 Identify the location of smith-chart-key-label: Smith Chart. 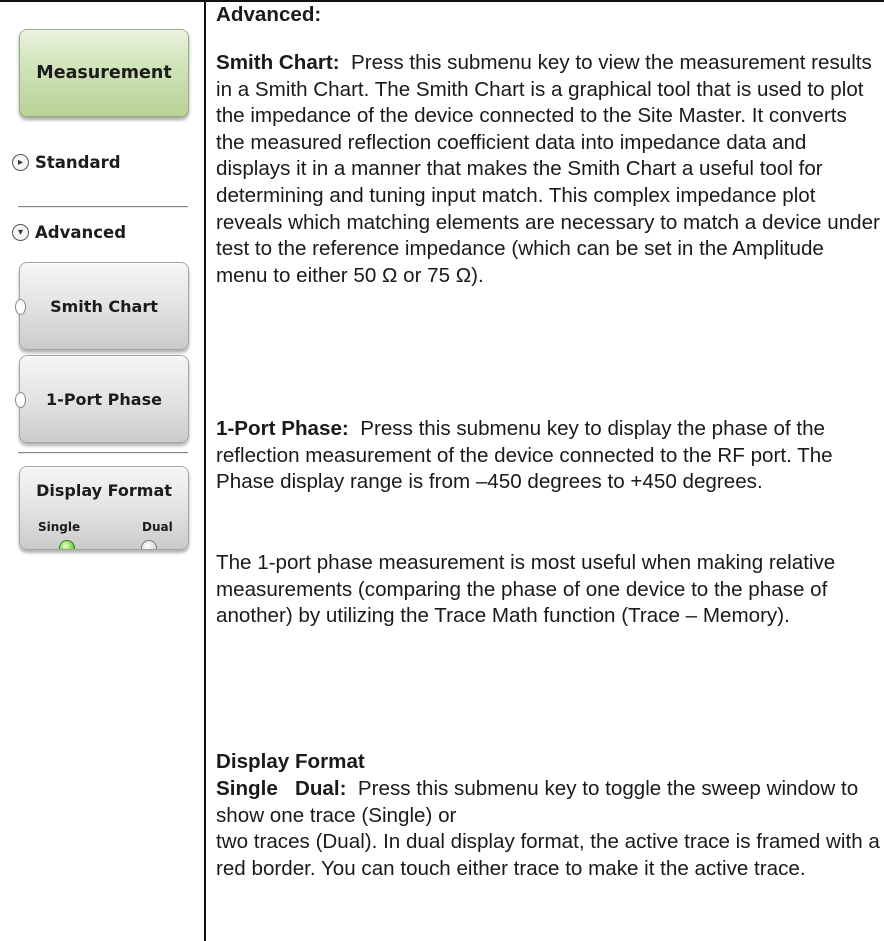
(104, 306).